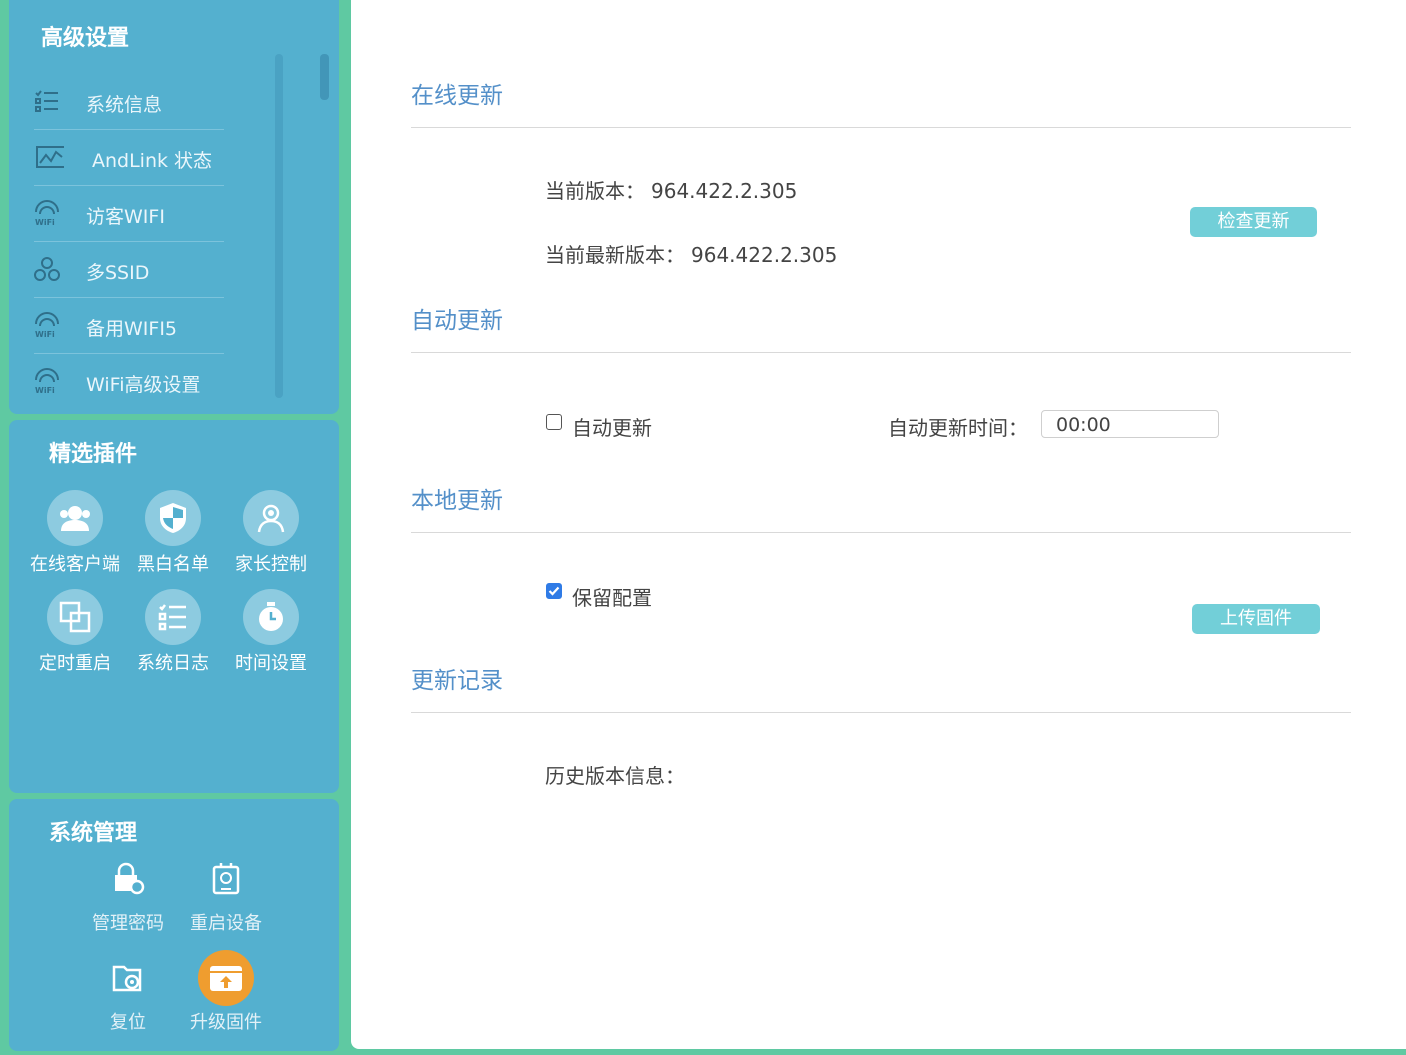 Image resolution: width=1406 pixels, height=1055 pixels. Describe the element at coordinates (958, 428) in the screenshot. I see `auto-update-time-label: 自动更新时间：` at that location.